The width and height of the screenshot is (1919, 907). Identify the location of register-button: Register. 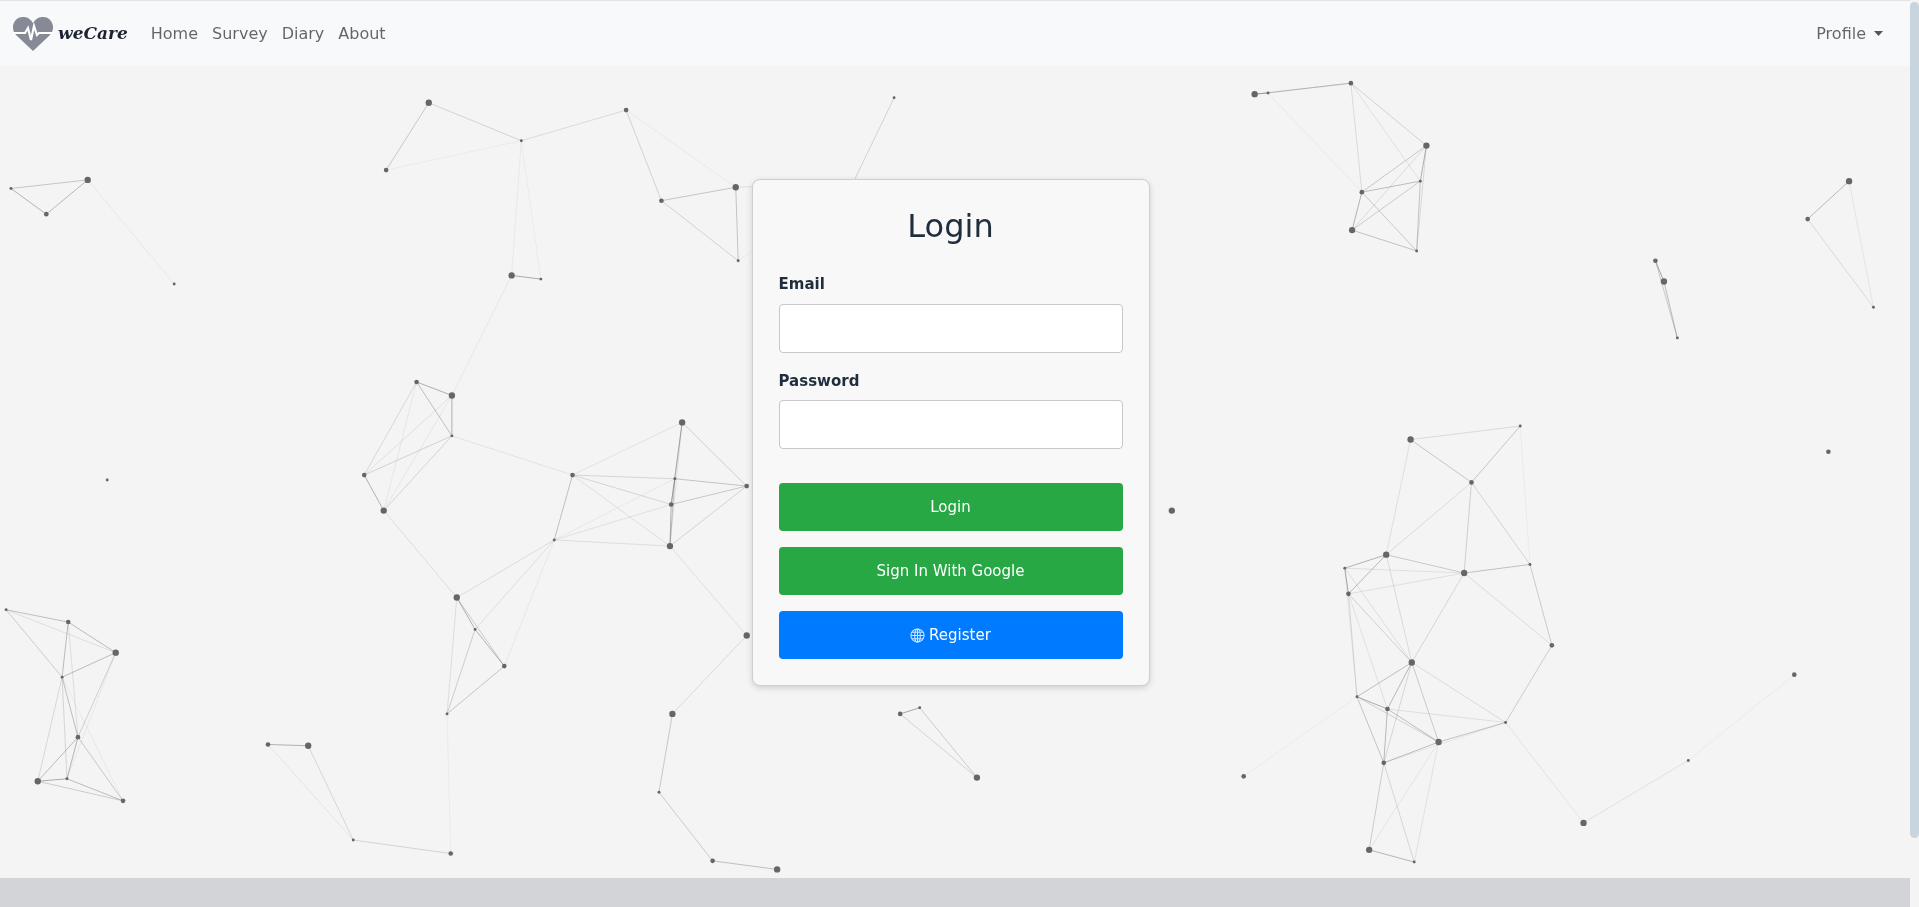
(950, 635).